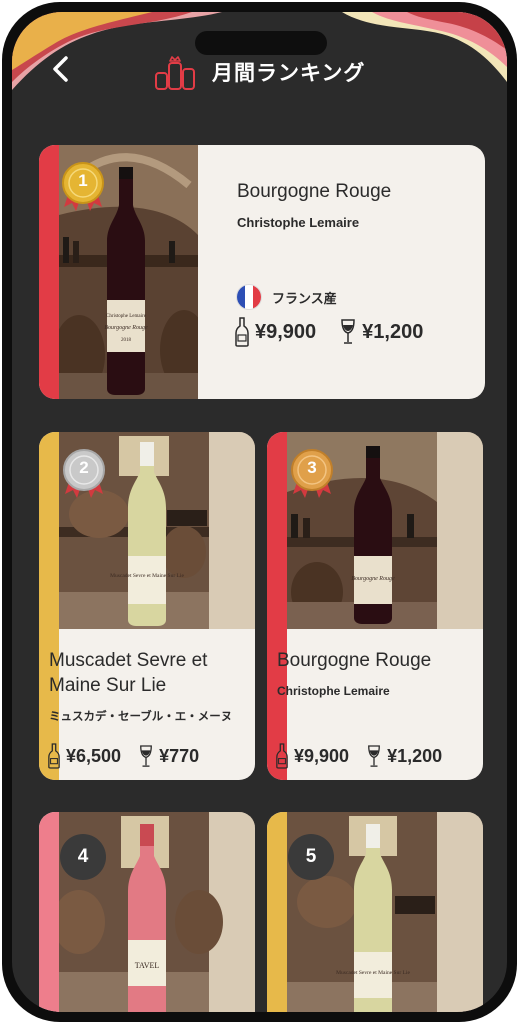 The image size is (519, 1024). I want to click on country-of-origin: フランス産, so click(286, 297).